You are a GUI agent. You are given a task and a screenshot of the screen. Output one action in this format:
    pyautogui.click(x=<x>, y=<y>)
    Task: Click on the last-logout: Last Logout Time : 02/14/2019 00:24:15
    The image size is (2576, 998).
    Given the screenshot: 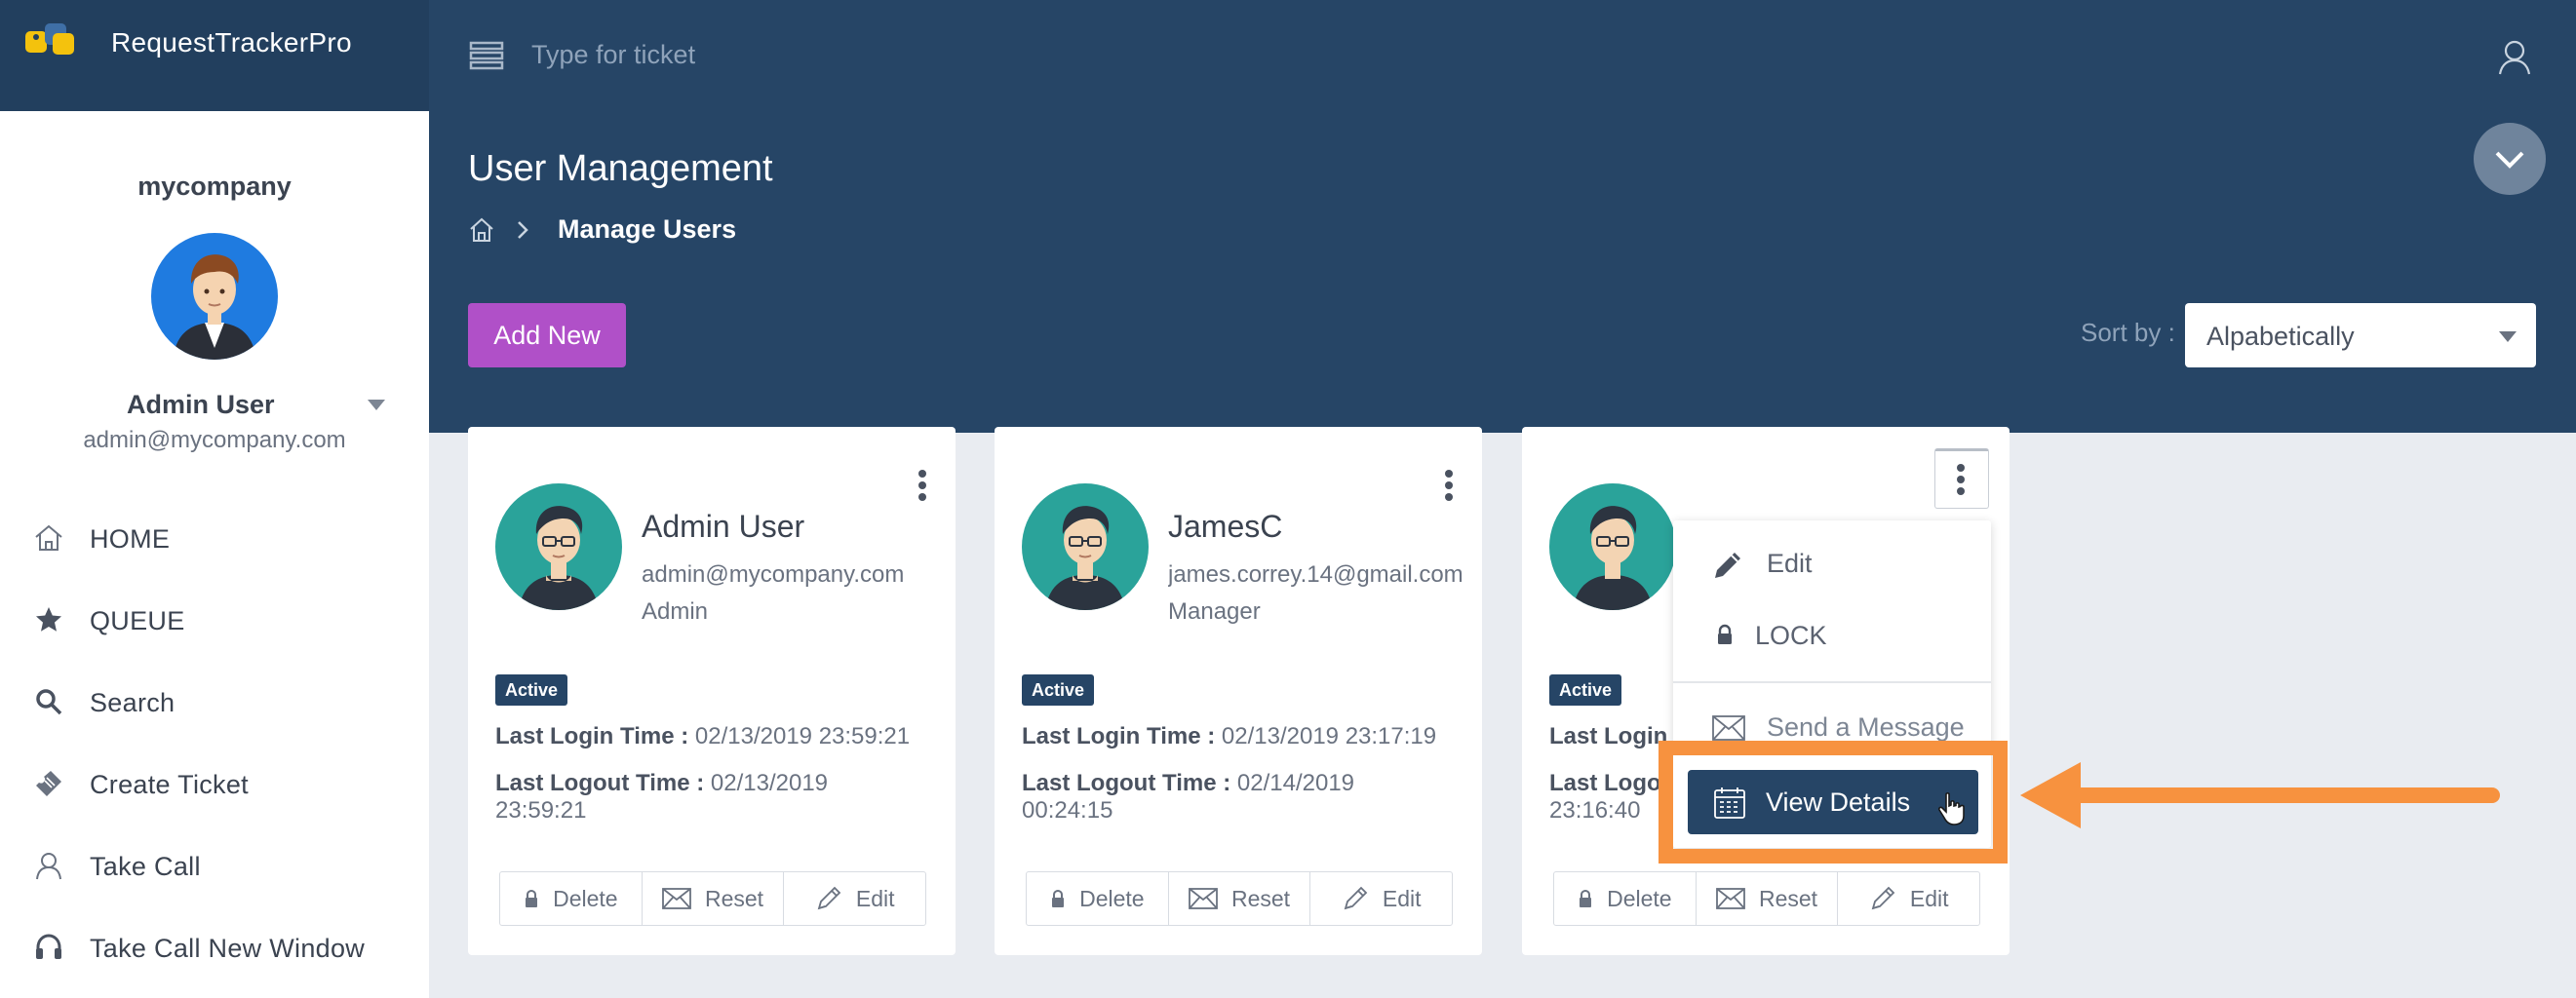 What is the action you would take?
    pyautogui.click(x=1236, y=797)
    